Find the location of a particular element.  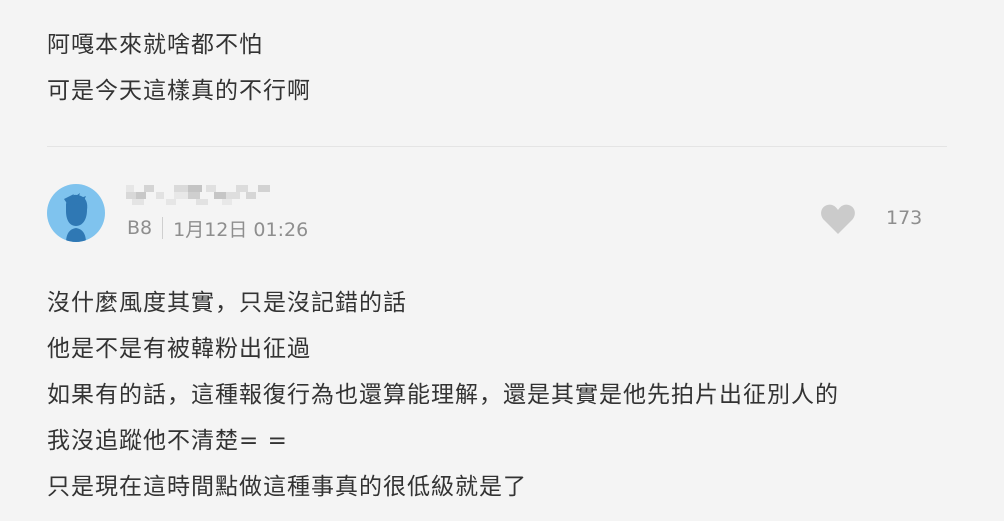

comment-text-line: 我沒追蹤他不清楚= = is located at coordinates (167, 441).